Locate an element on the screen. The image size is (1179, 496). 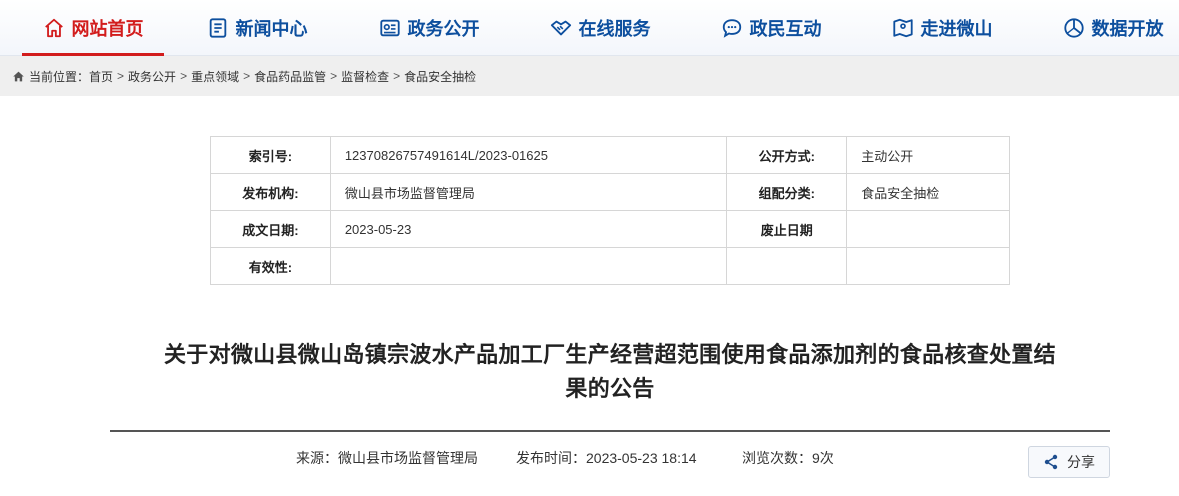
table-row: 成文日期: 2023-05-23 废止日期 is located at coordinates (610, 229).